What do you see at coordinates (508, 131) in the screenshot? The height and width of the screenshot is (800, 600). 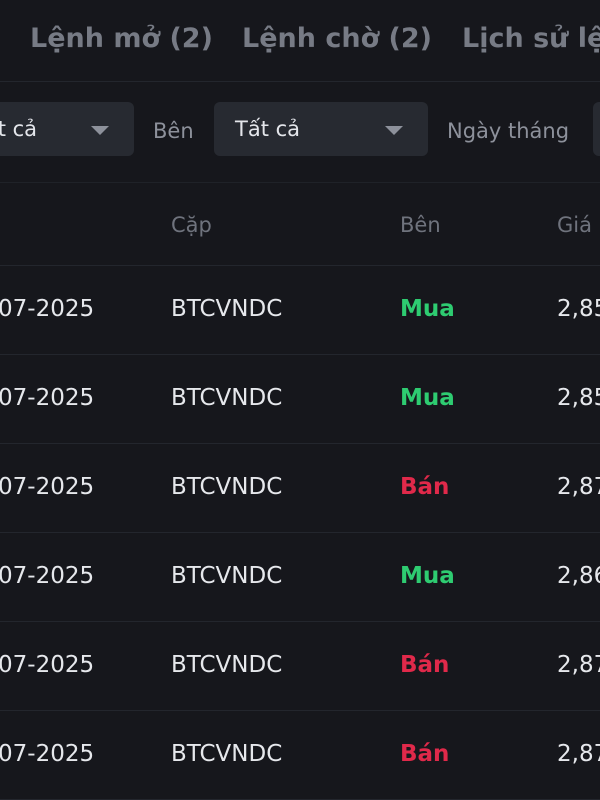 I see `date-filter-label: Ngày tháng` at bounding box center [508, 131].